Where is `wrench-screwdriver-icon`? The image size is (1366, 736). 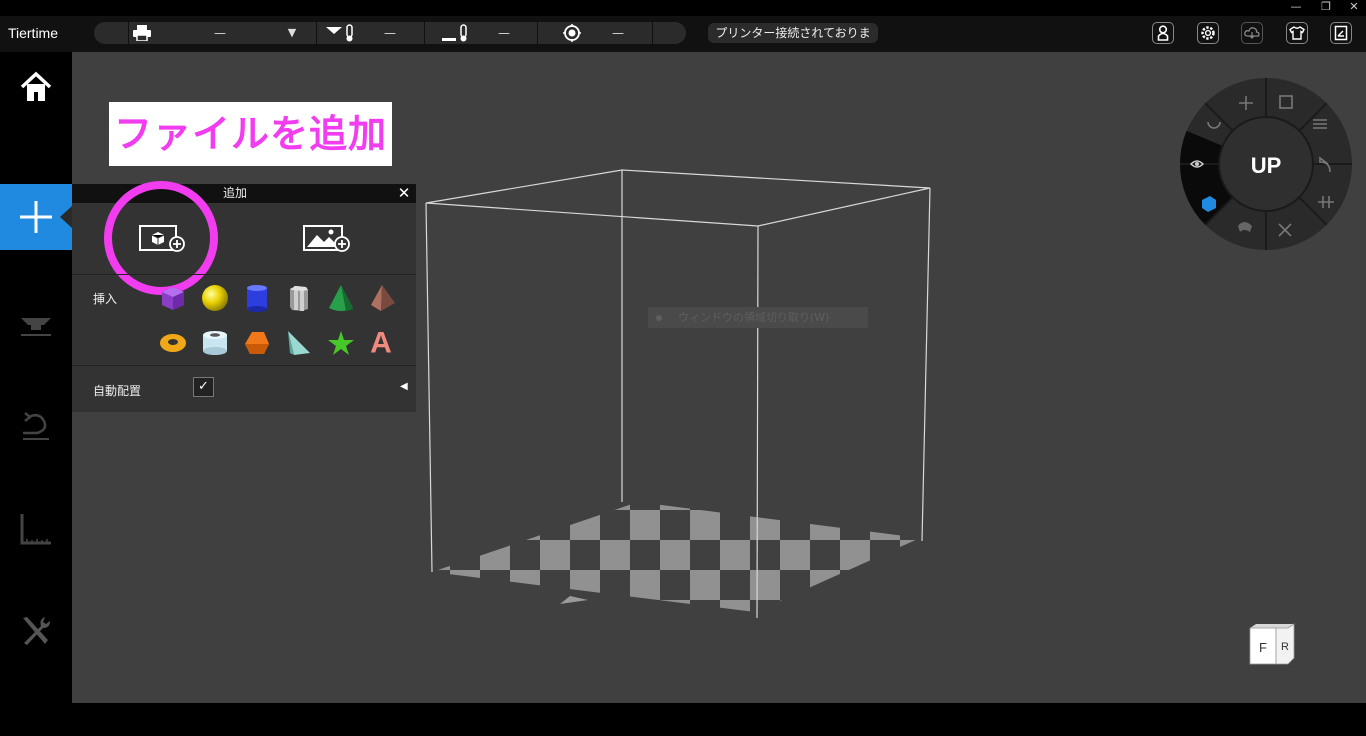
wrench-screwdriver-icon is located at coordinates (36, 631).